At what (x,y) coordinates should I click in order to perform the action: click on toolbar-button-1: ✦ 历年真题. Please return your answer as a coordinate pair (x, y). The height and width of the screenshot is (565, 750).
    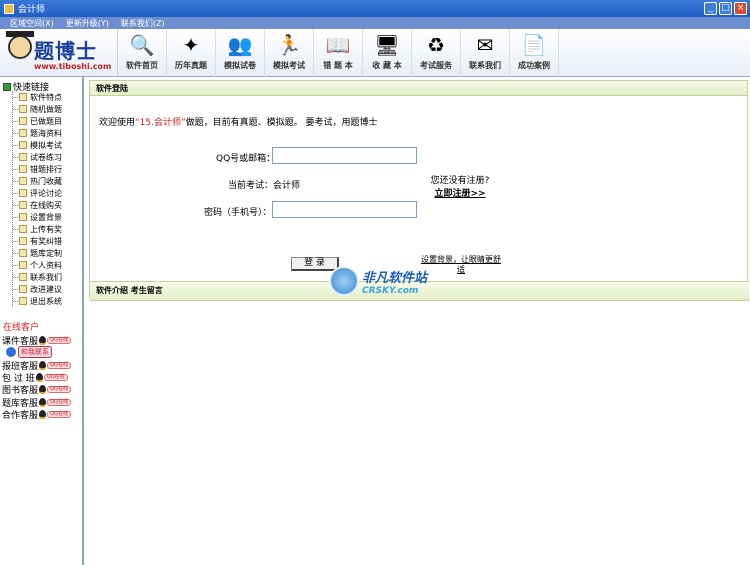
    Looking at the image, I should click on (191, 53).